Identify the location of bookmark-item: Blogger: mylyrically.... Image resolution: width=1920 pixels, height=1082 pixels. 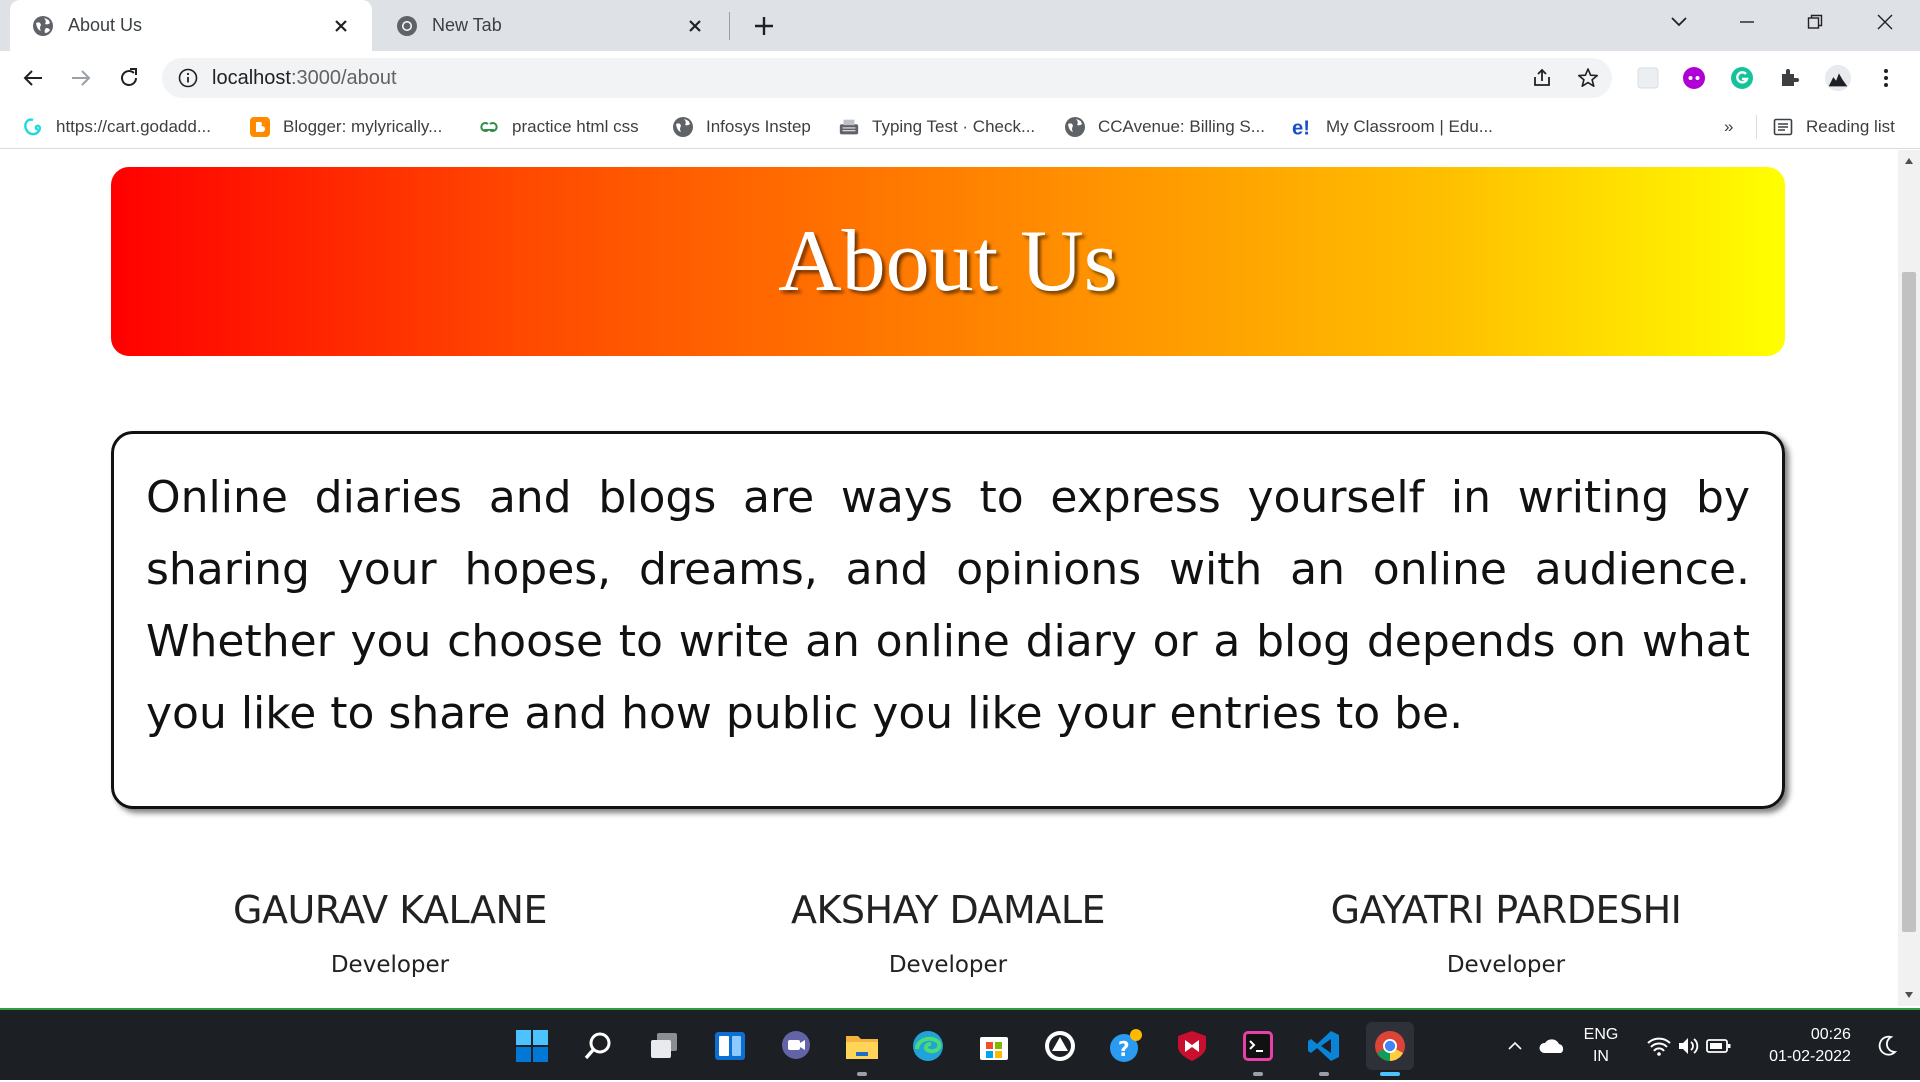
(345, 127).